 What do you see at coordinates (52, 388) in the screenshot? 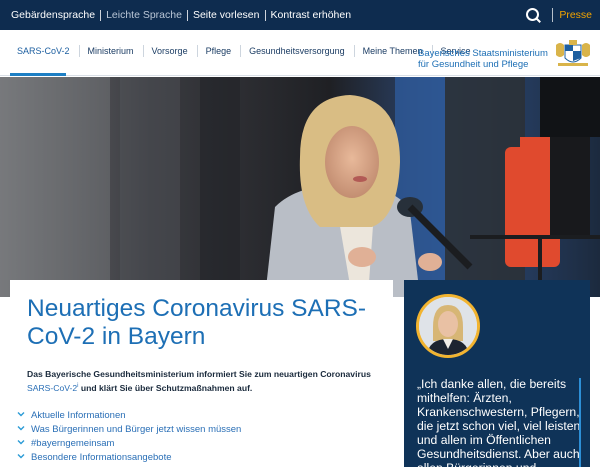
I see `sars-cov-2-link: SARS-CoV-2` at bounding box center [52, 388].